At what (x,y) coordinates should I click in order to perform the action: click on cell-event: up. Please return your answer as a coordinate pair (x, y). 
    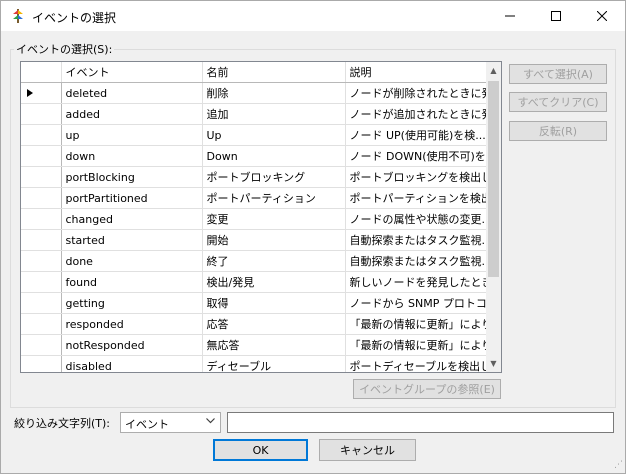
    Looking at the image, I should click on (132, 135).